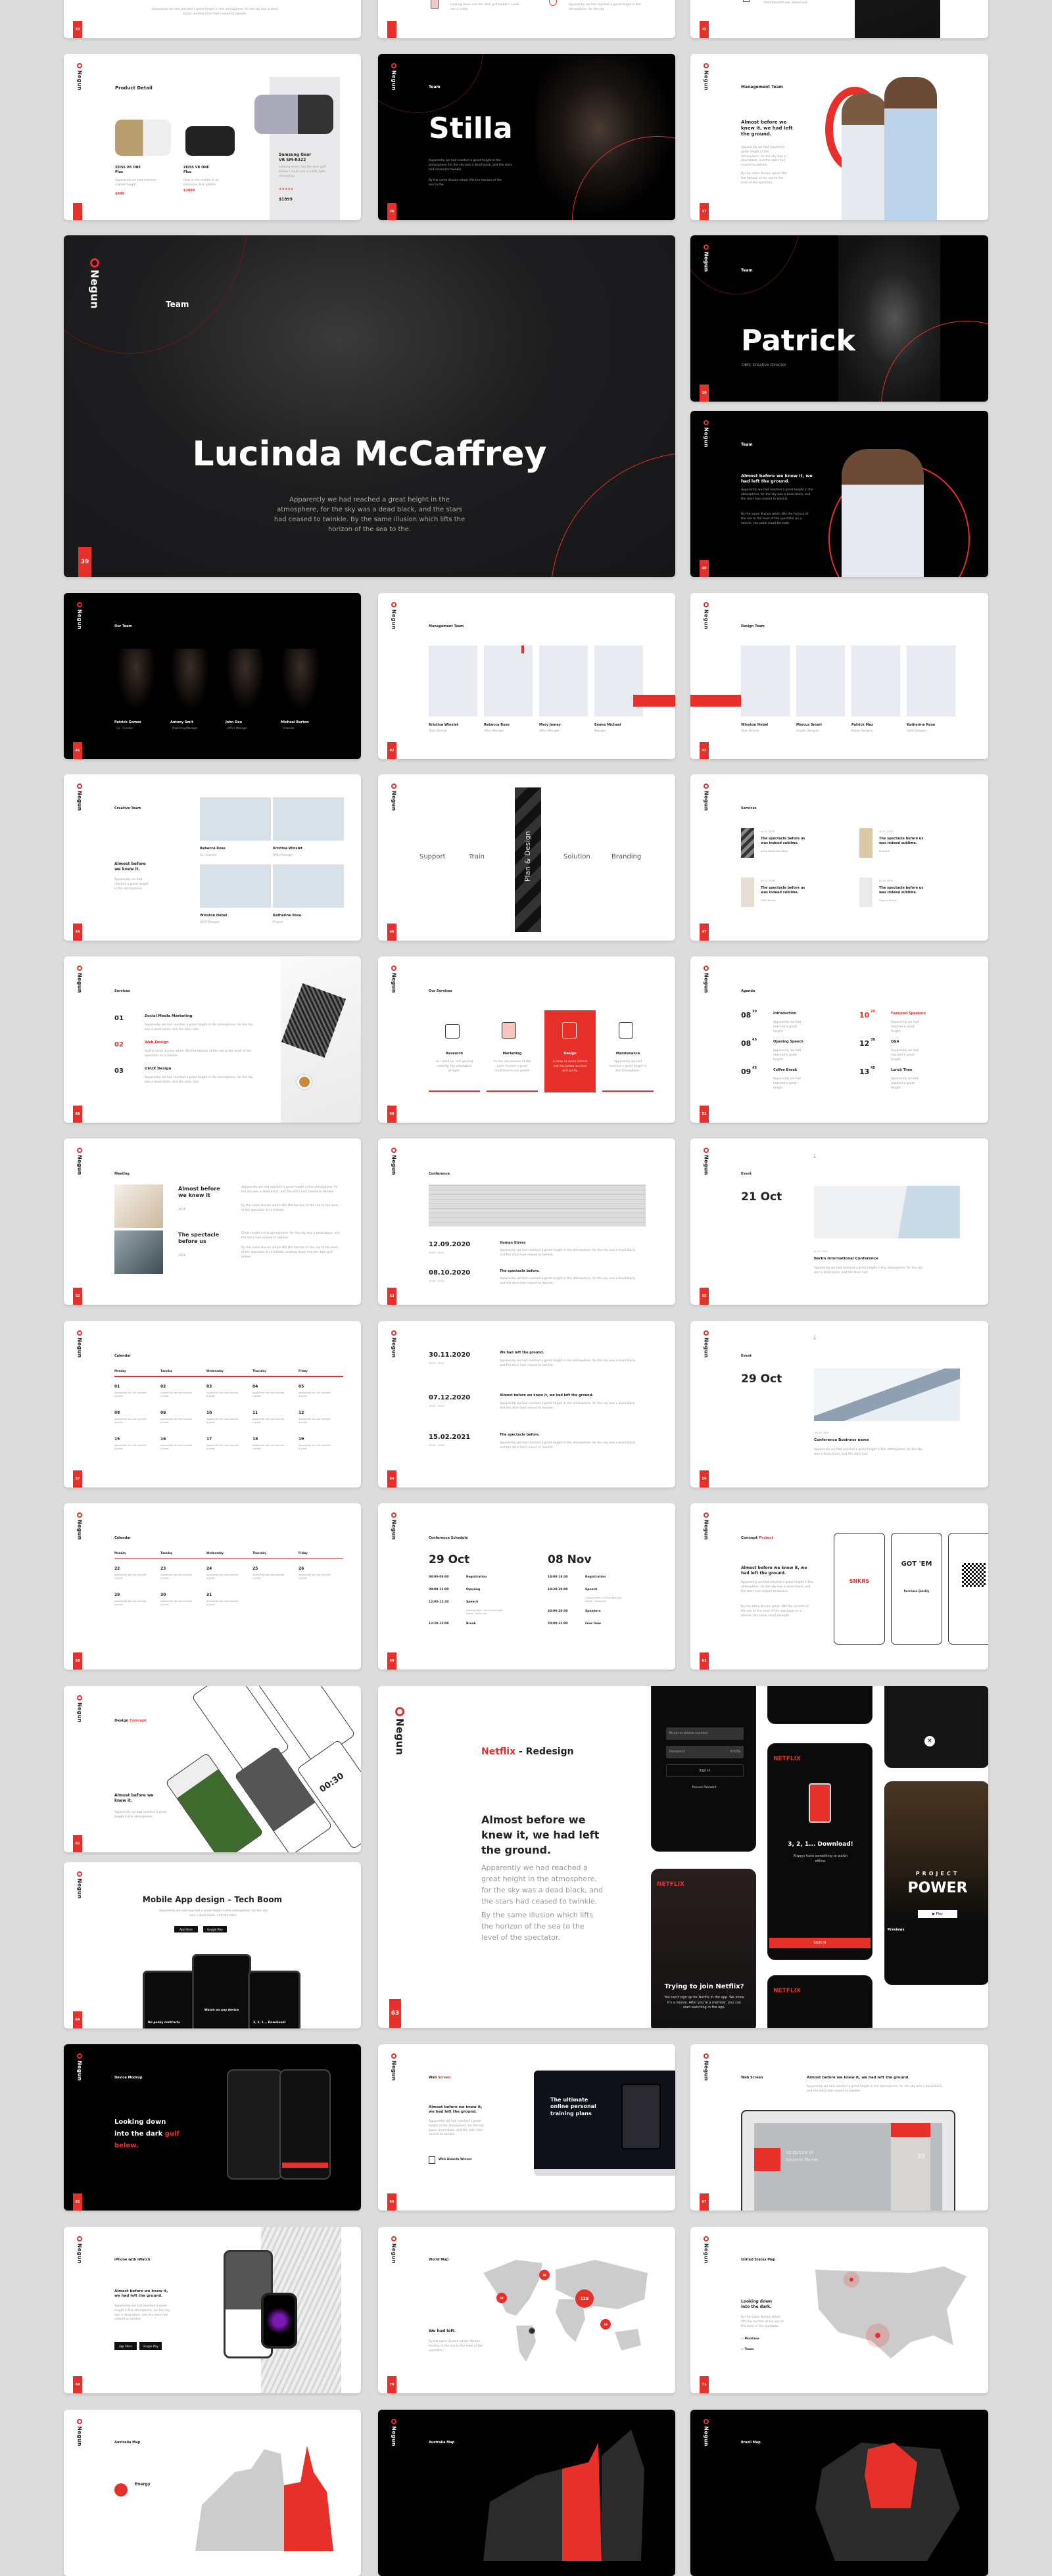  I want to click on sign-in-button: Sign In, so click(705, 1770).